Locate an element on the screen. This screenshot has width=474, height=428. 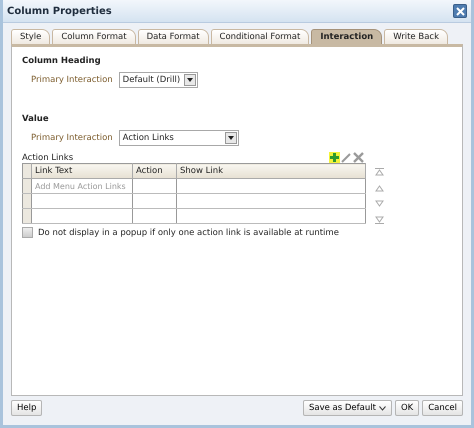
window-title: Column Properties is located at coordinates (59, 11).